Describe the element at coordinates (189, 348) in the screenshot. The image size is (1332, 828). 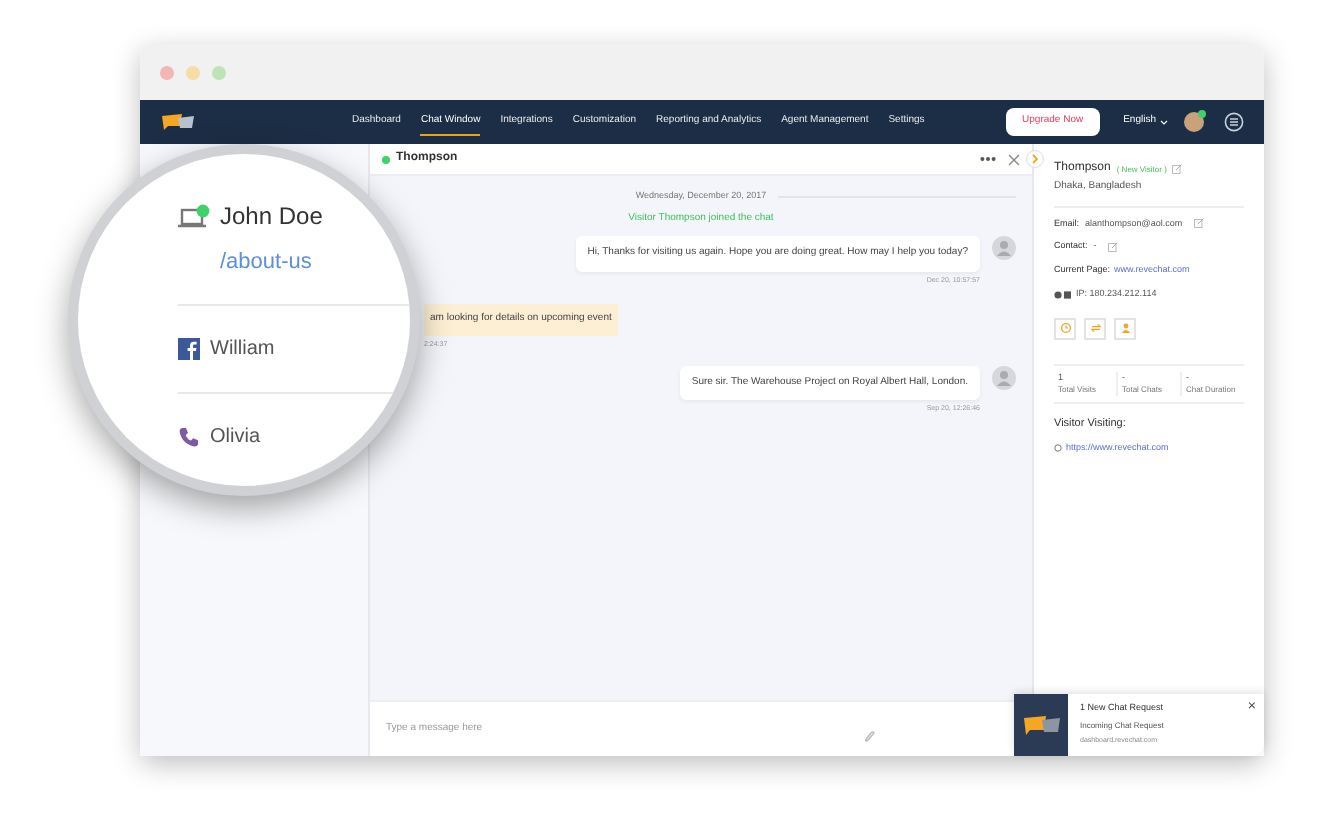
I see `facebook-icon` at that location.